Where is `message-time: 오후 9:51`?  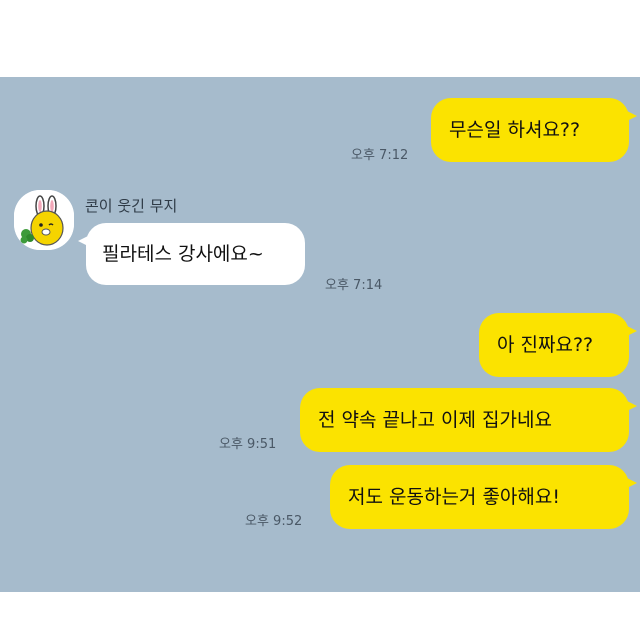 message-time: 오후 9:51 is located at coordinates (248, 444).